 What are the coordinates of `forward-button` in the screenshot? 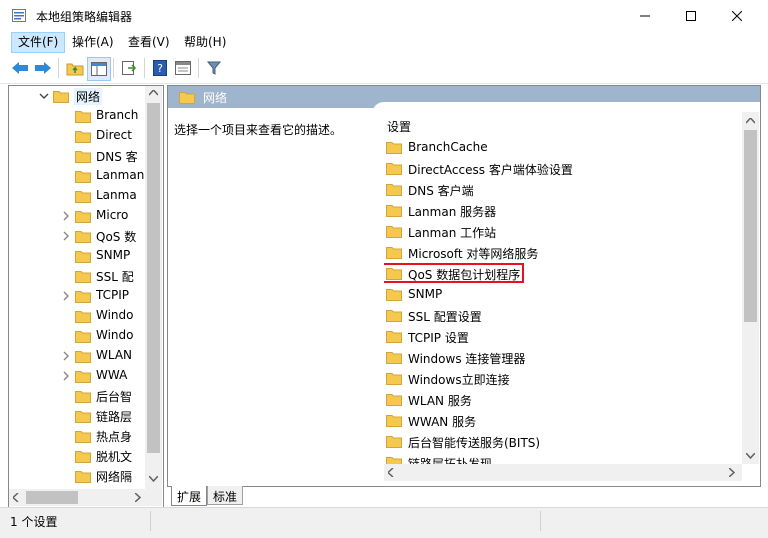 It's located at (43, 68).